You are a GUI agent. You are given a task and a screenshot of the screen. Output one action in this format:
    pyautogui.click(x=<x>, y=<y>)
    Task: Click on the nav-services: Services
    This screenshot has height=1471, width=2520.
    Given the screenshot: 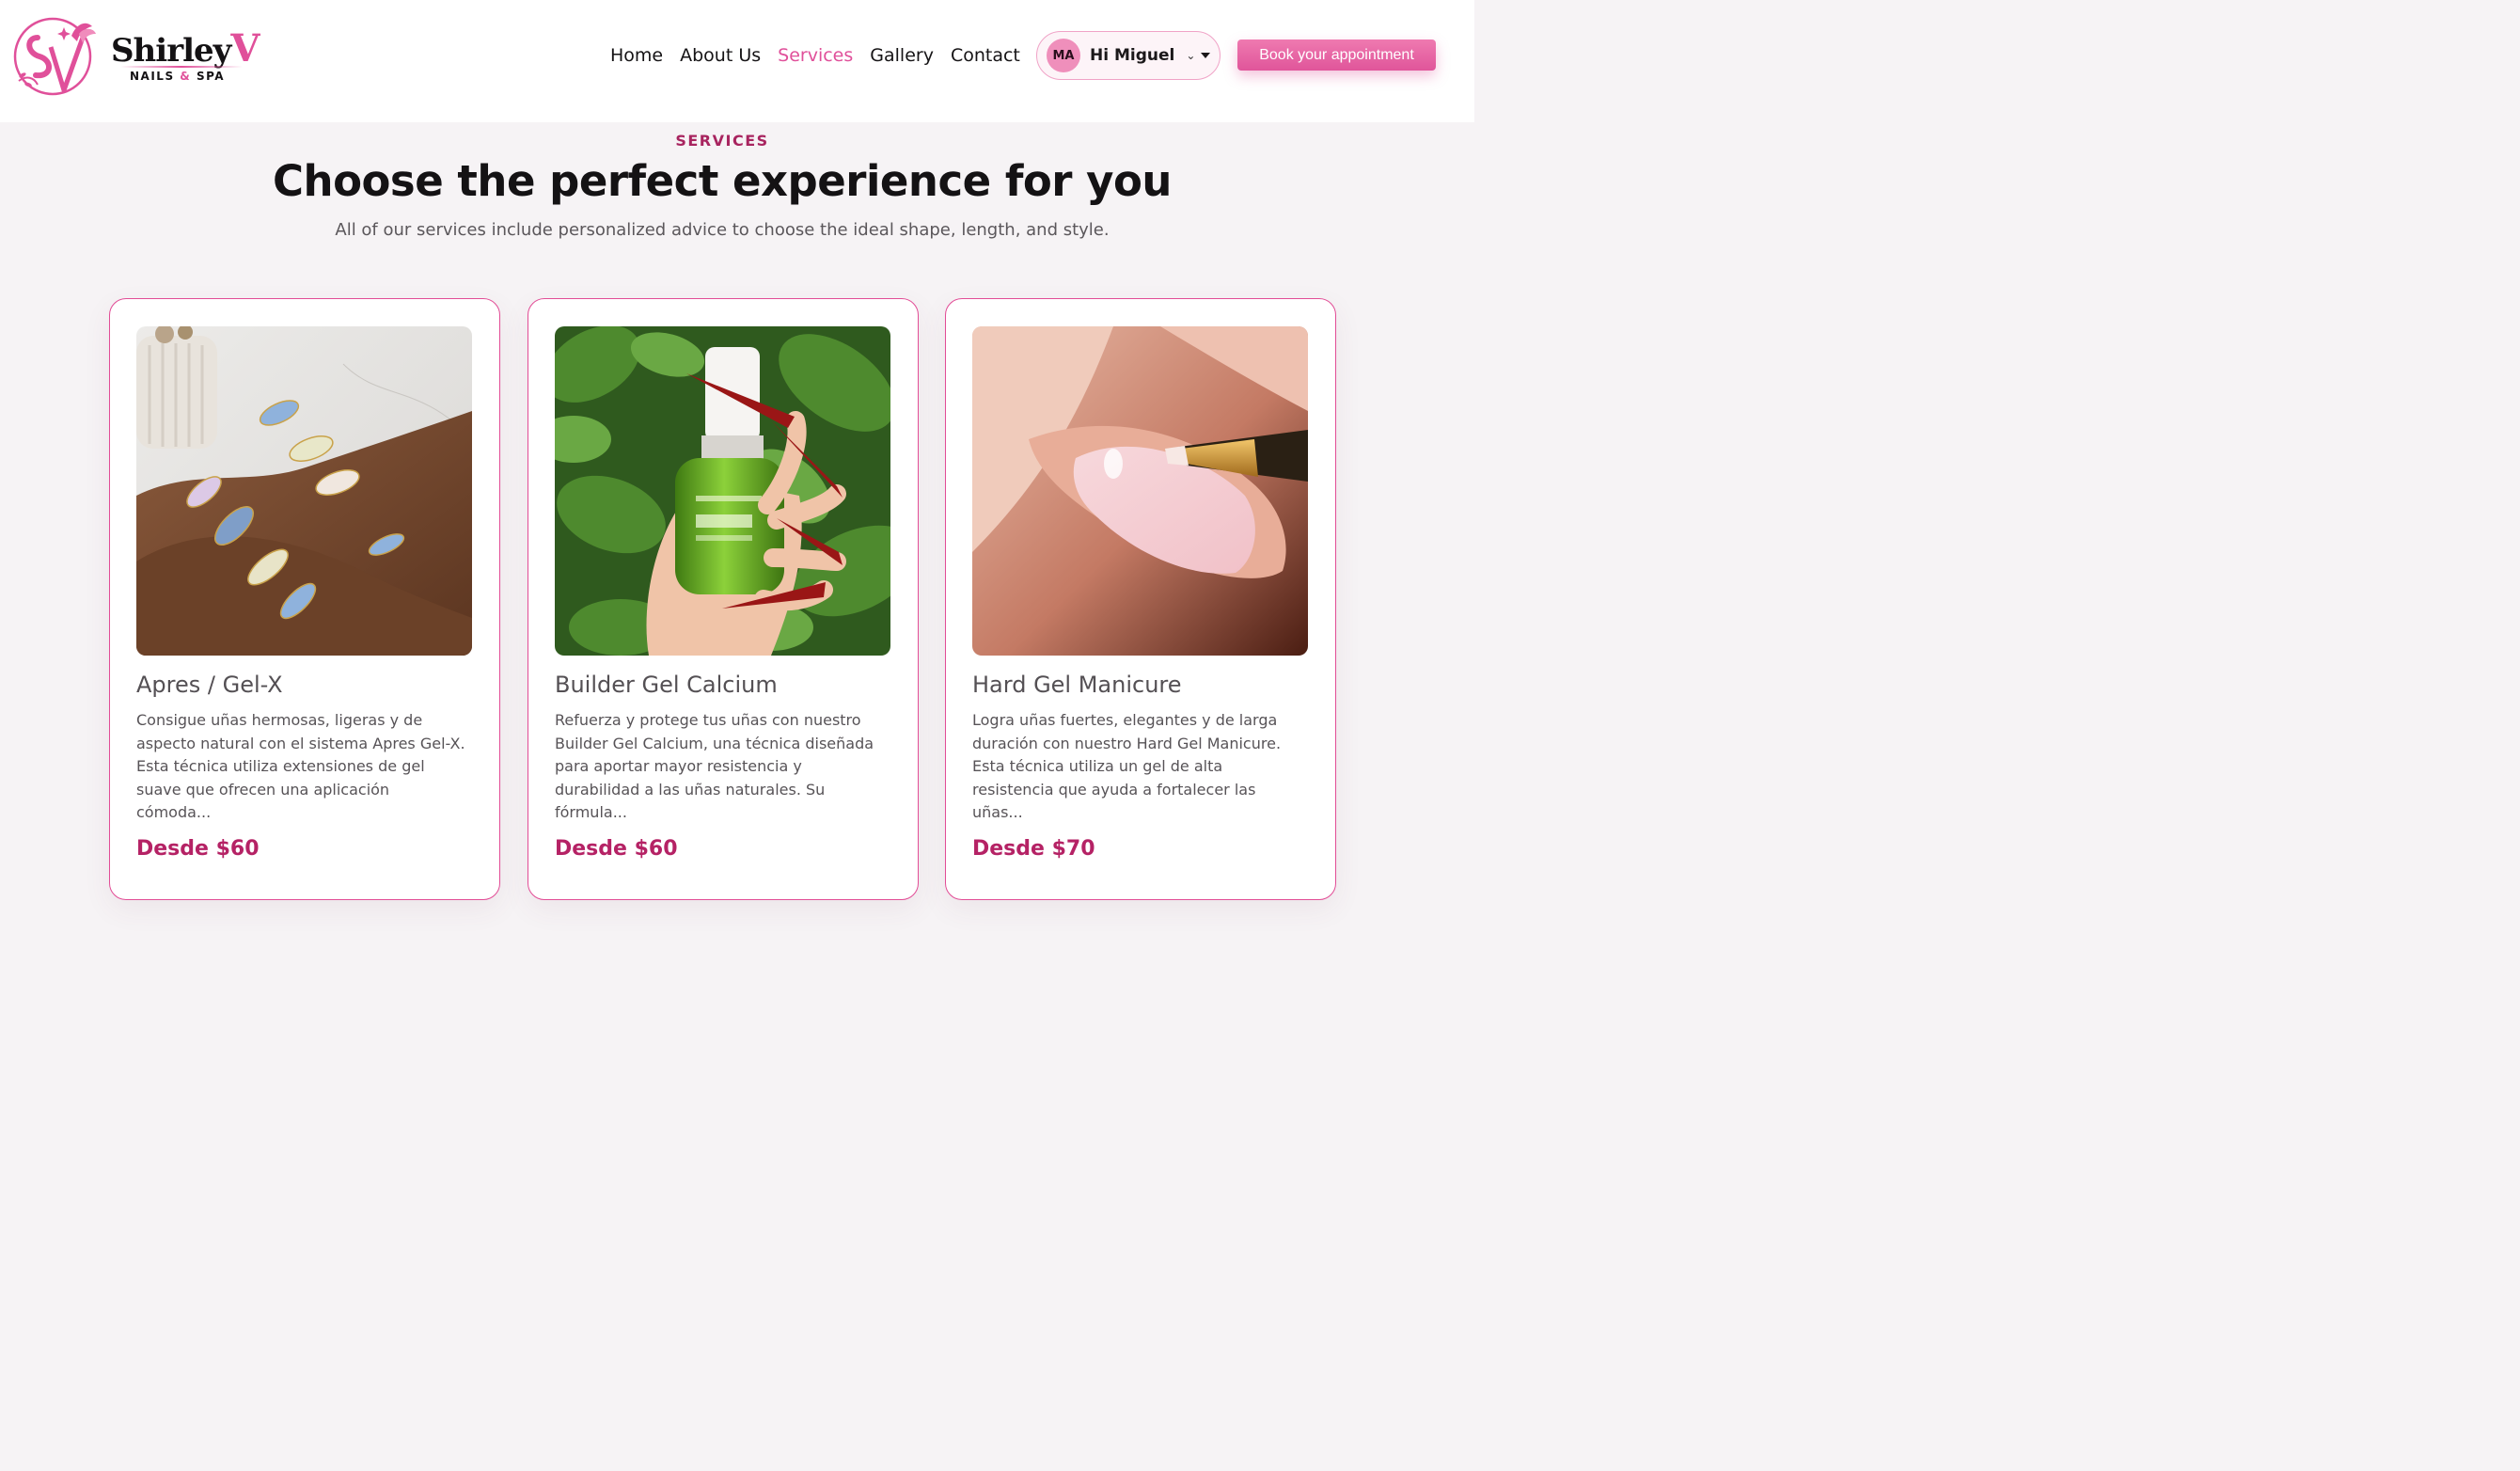 What is the action you would take?
    pyautogui.click(x=815, y=55)
    